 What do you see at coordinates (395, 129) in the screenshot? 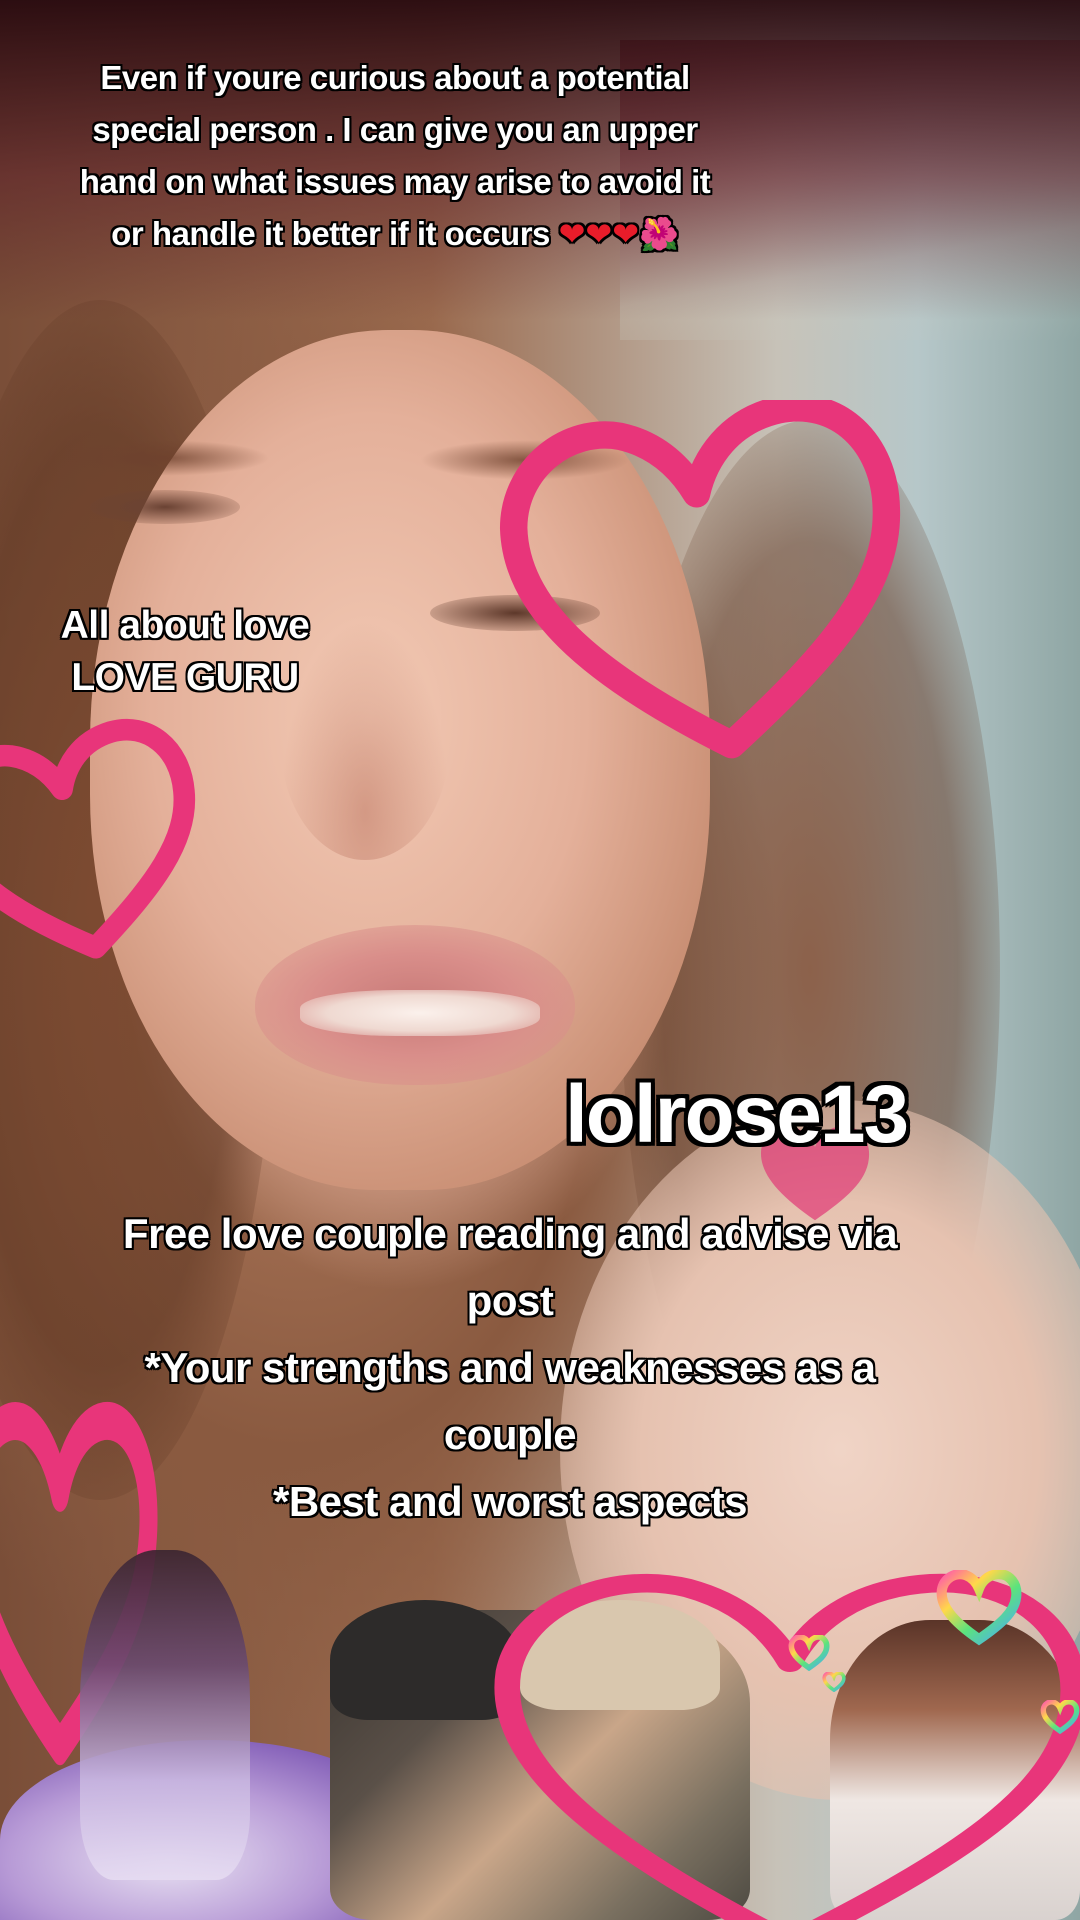
I see `top-caption-line: special person . I can give you an upper` at bounding box center [395, 129].